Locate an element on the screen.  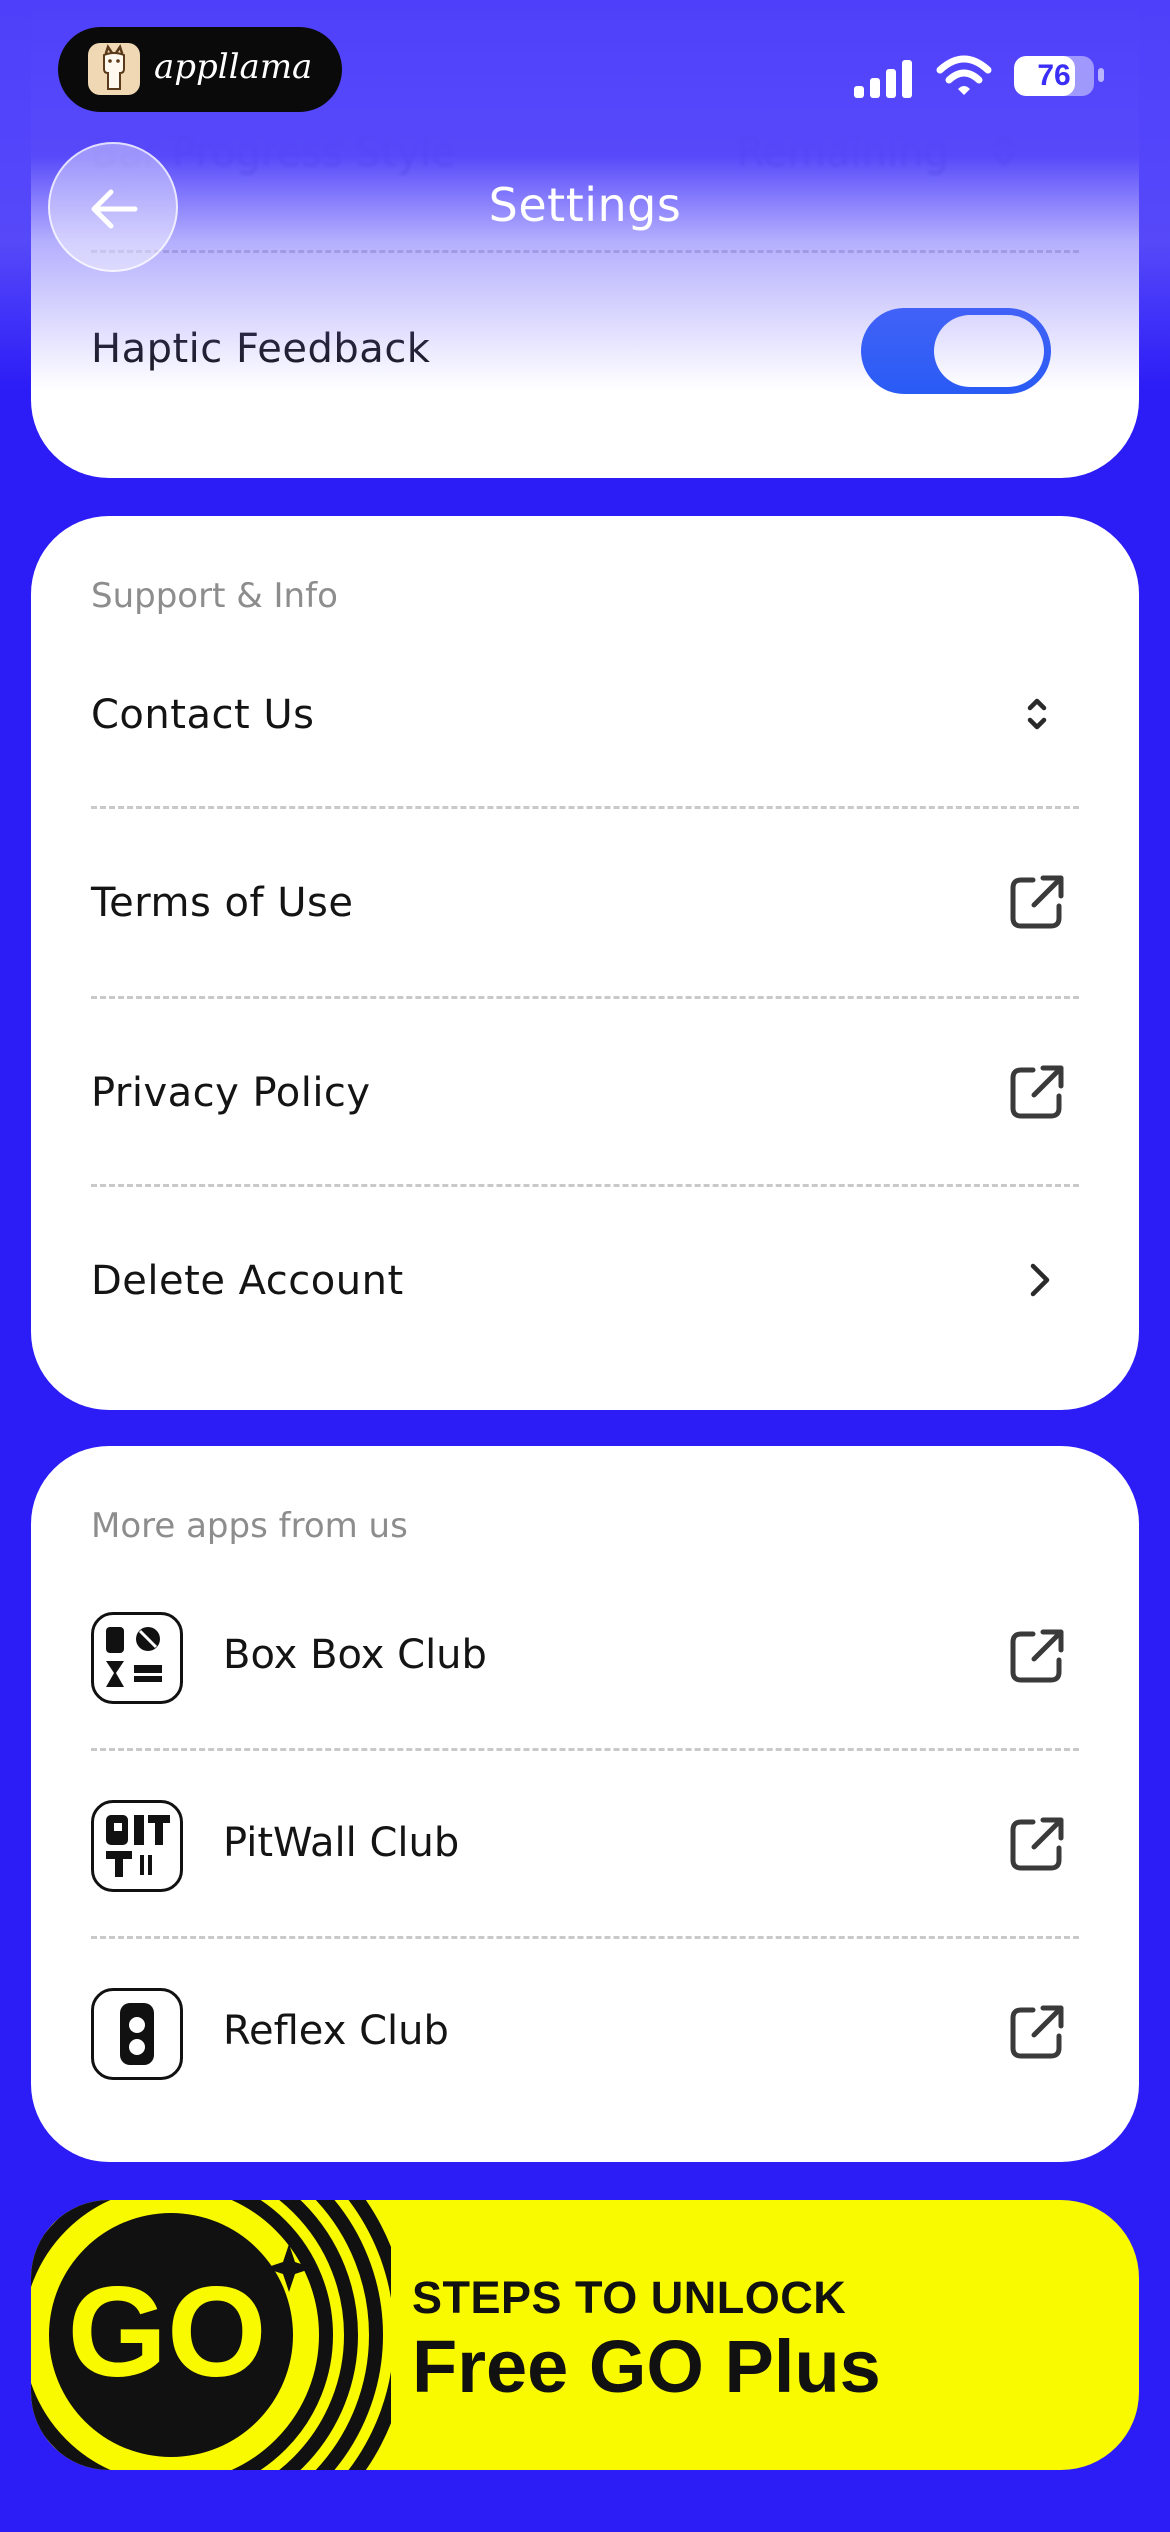
go-logo-icon: GO is located at coordinates (211, 2335).